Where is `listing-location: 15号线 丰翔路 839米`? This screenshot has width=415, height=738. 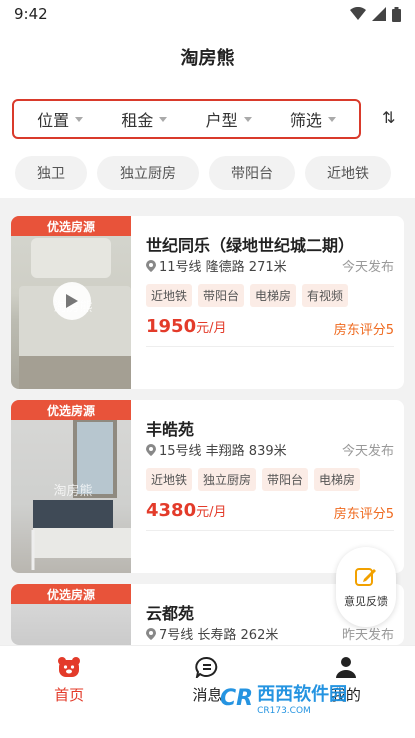
listing-location: 15号线 丰翔路 839米 is located at coordinates (216, 449).